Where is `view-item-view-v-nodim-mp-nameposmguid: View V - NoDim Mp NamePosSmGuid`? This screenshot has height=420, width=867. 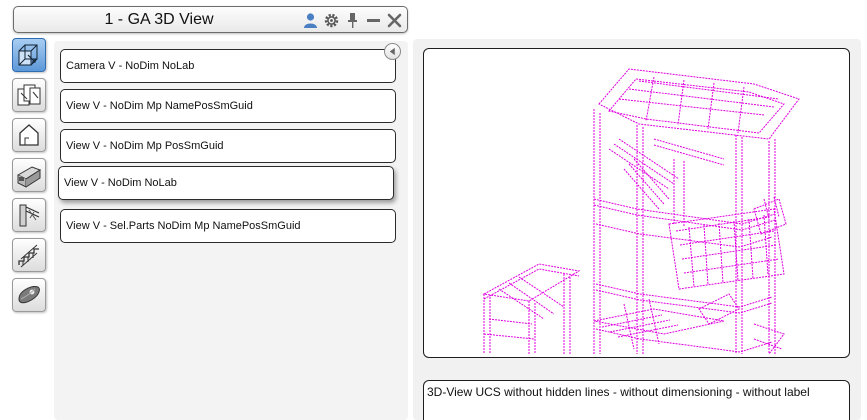
view-item-view-v-nodim-mp-nameposmguid: View V - NoDim Mp NamePosSmGuid is located at coordinates (228, 106).